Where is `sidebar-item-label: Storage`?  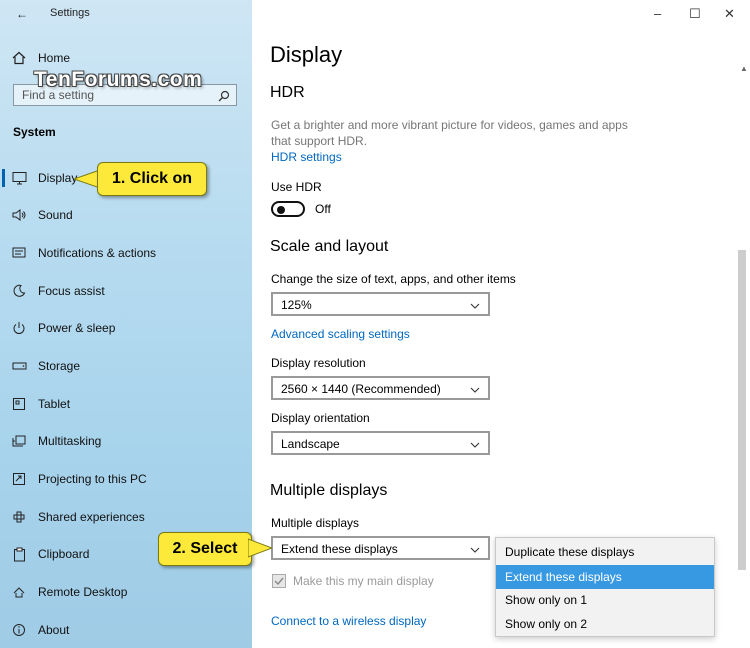 sidebar-item-label: Storage is located at coordinates (59, 366).